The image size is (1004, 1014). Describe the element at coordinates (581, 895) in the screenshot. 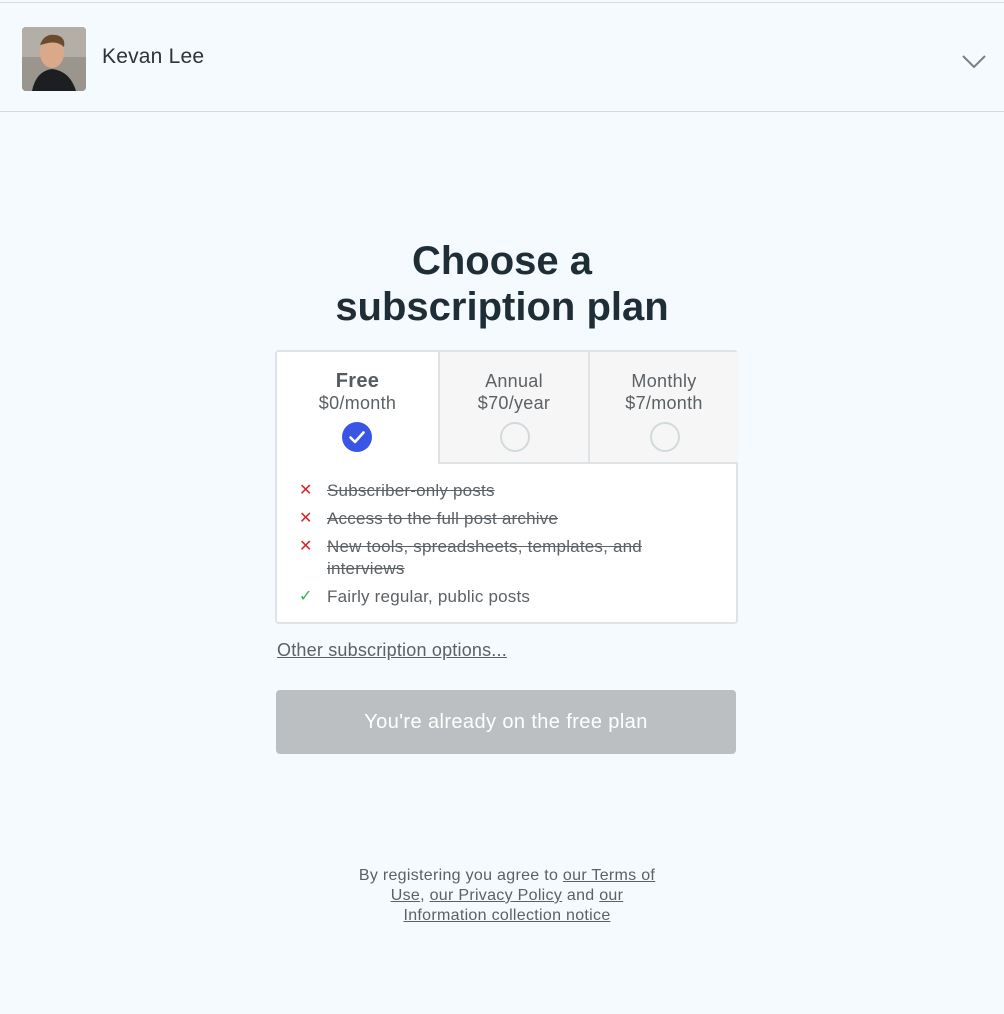

I see `legal-separator: and` at that location.